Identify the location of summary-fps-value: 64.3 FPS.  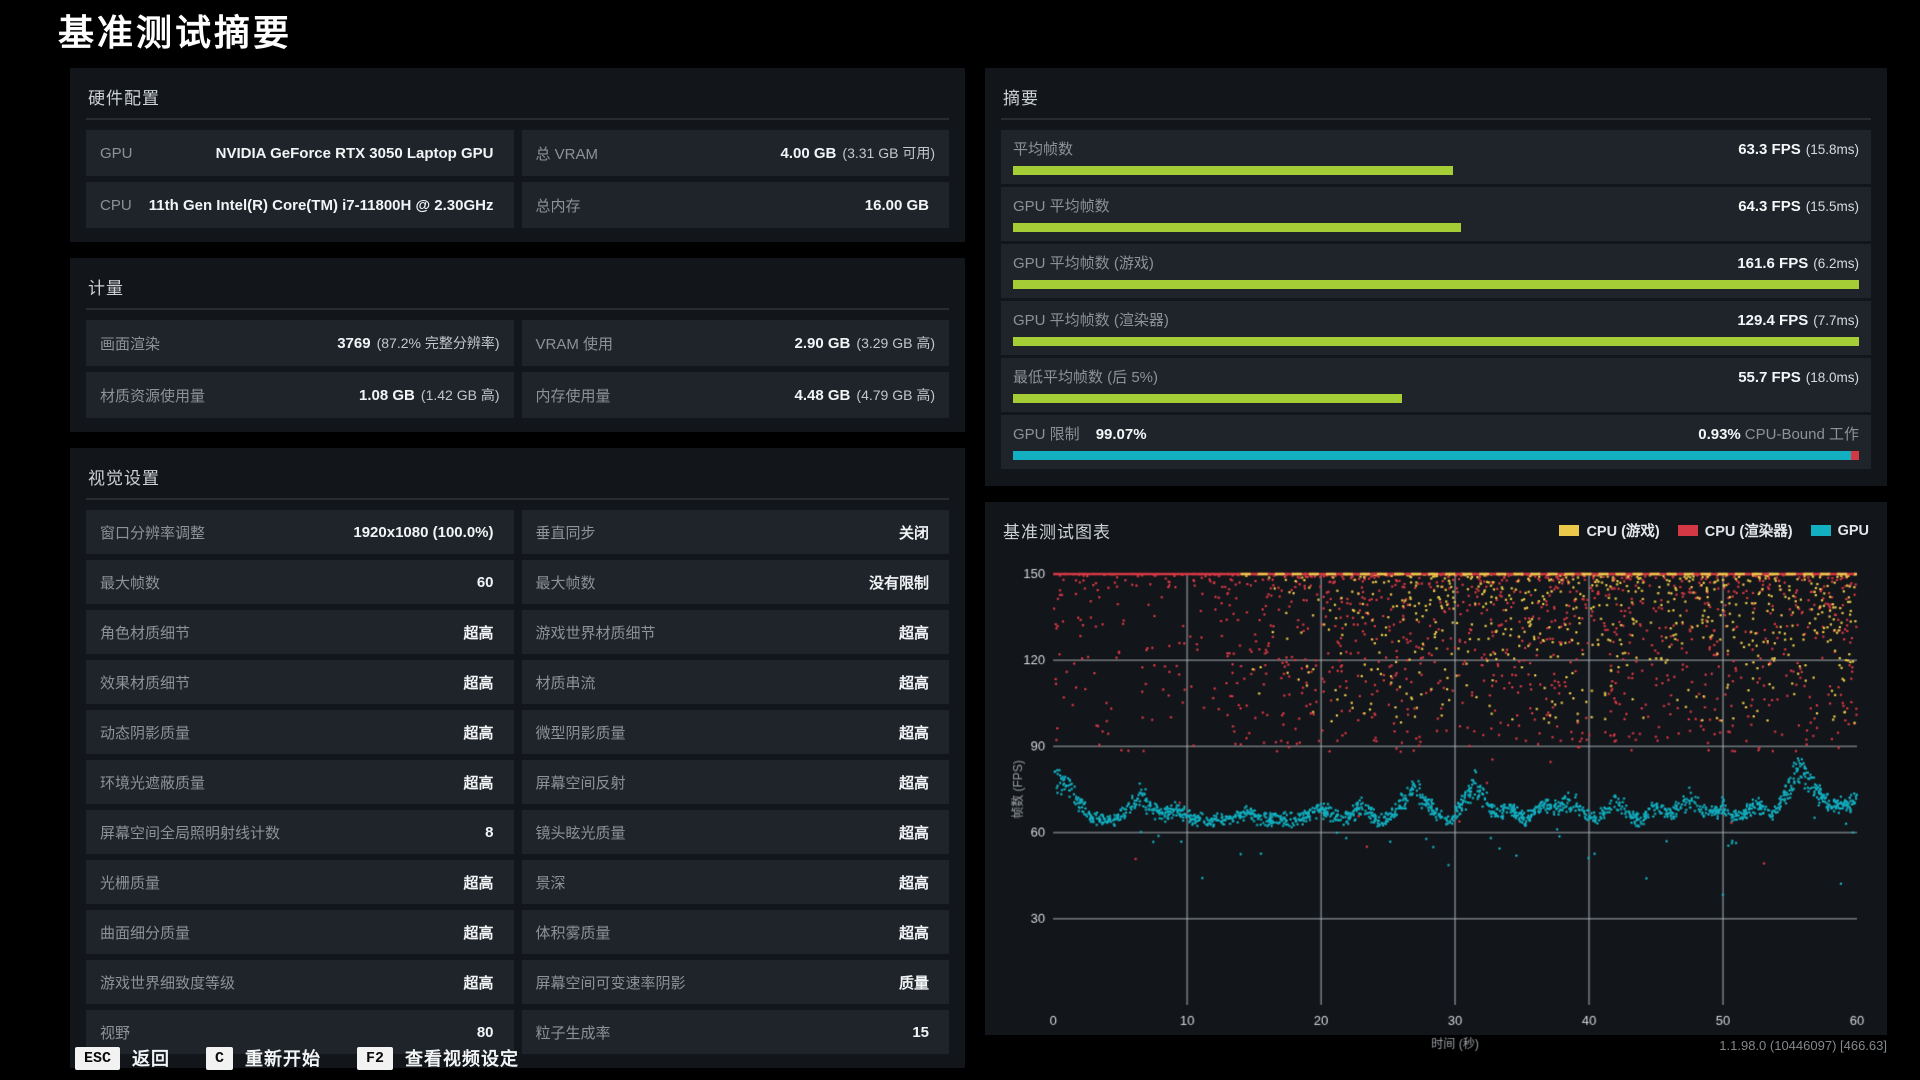
(1769, 206).